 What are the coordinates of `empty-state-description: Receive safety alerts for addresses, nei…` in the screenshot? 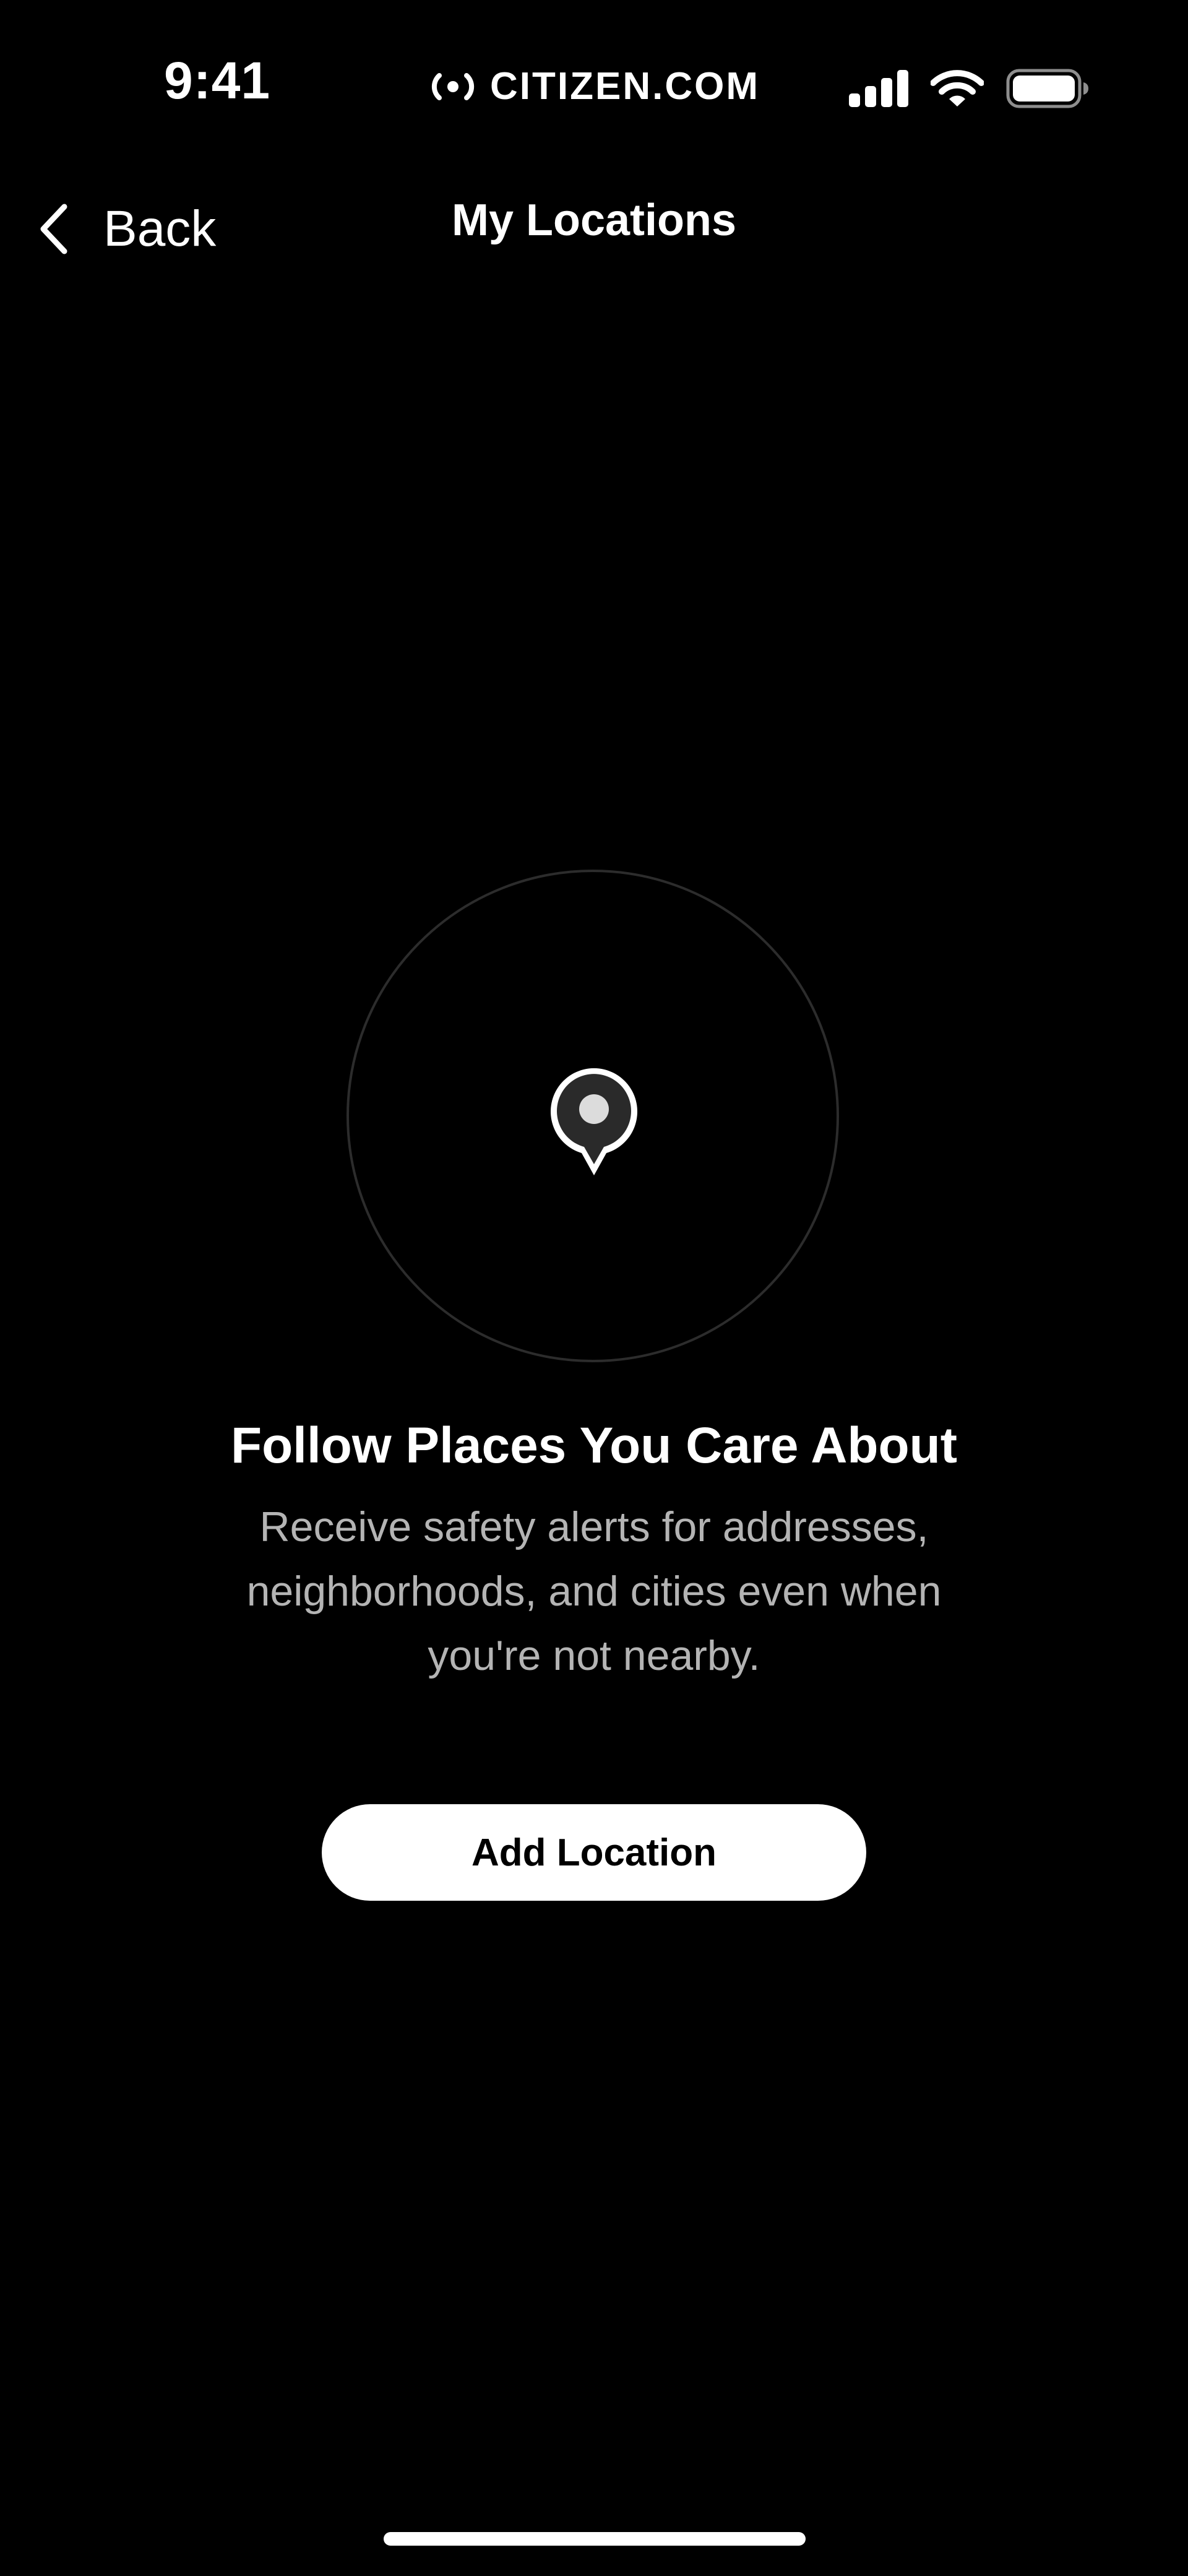 It's located at (594, 1591).